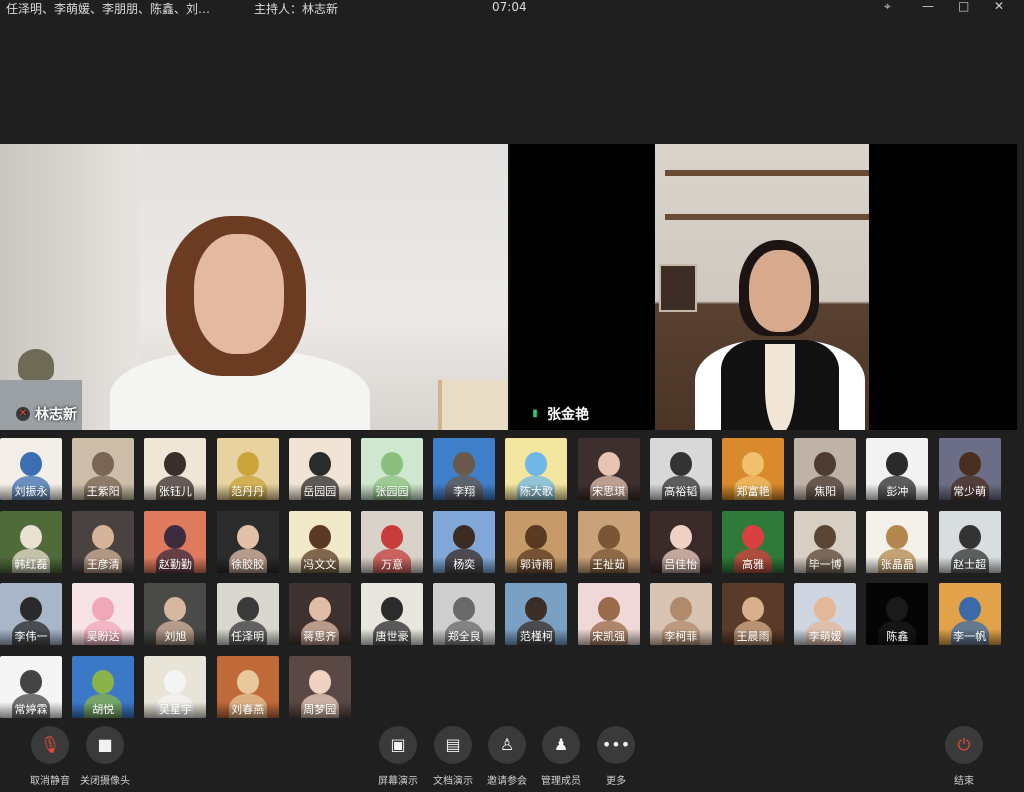 The width and height of the screenshot is (1024, 792). I want to click on participant-tile: 李柯菲, so click(680, 614).